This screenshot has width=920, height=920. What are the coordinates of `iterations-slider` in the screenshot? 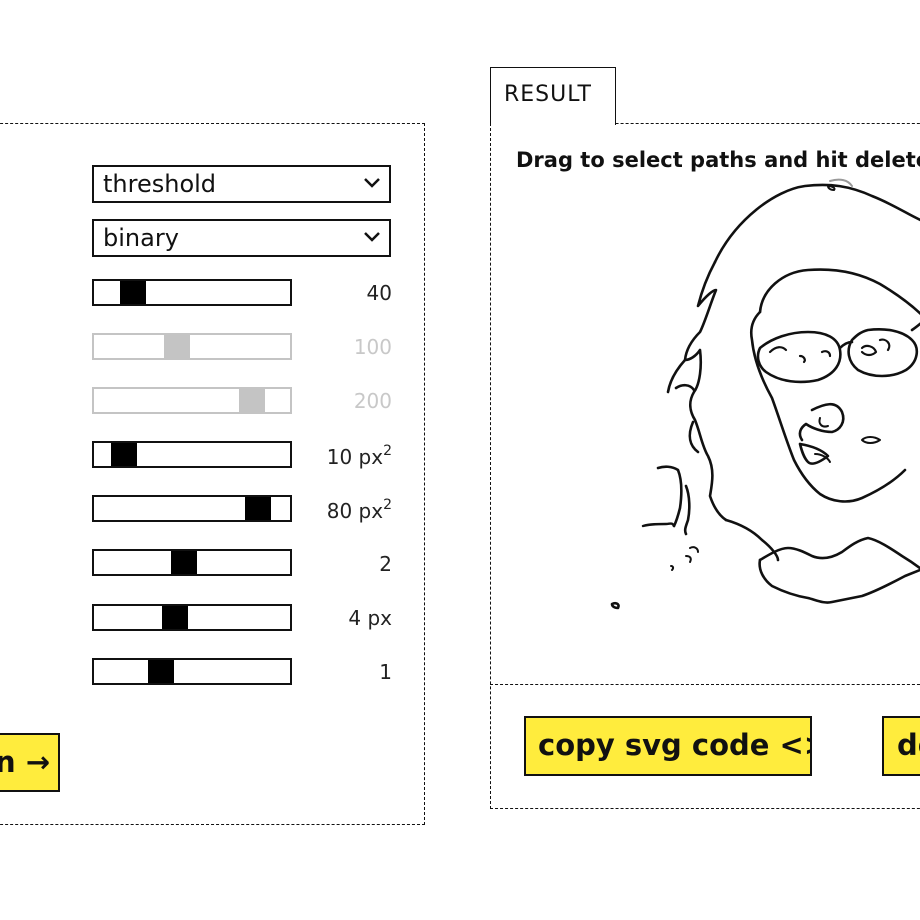 It's located at (192, 671).